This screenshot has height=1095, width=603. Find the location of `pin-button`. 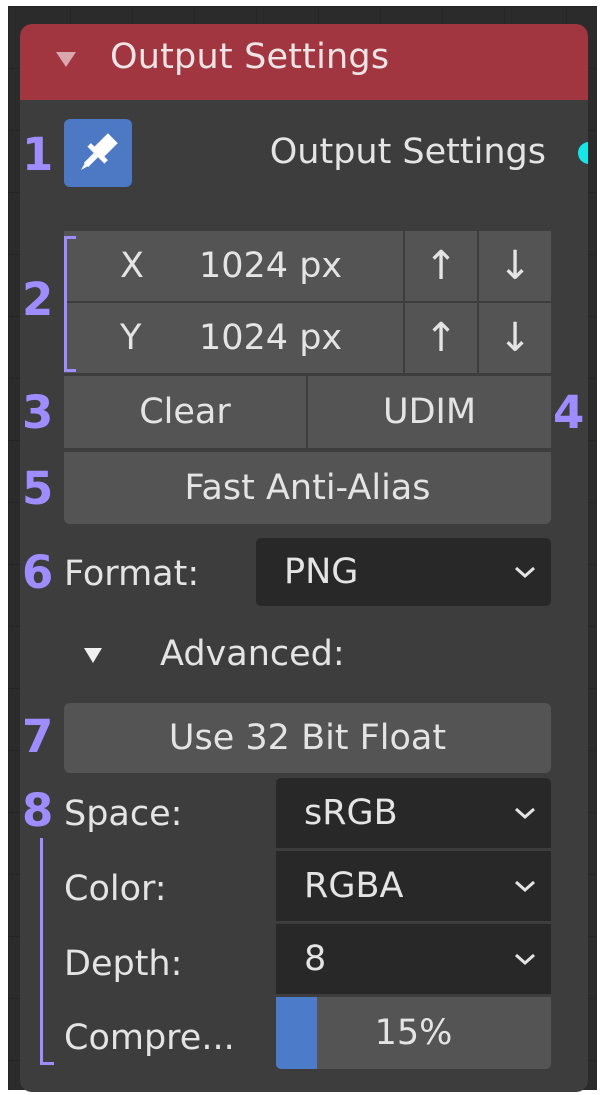

pin-button is located at coordinates (98, 153).